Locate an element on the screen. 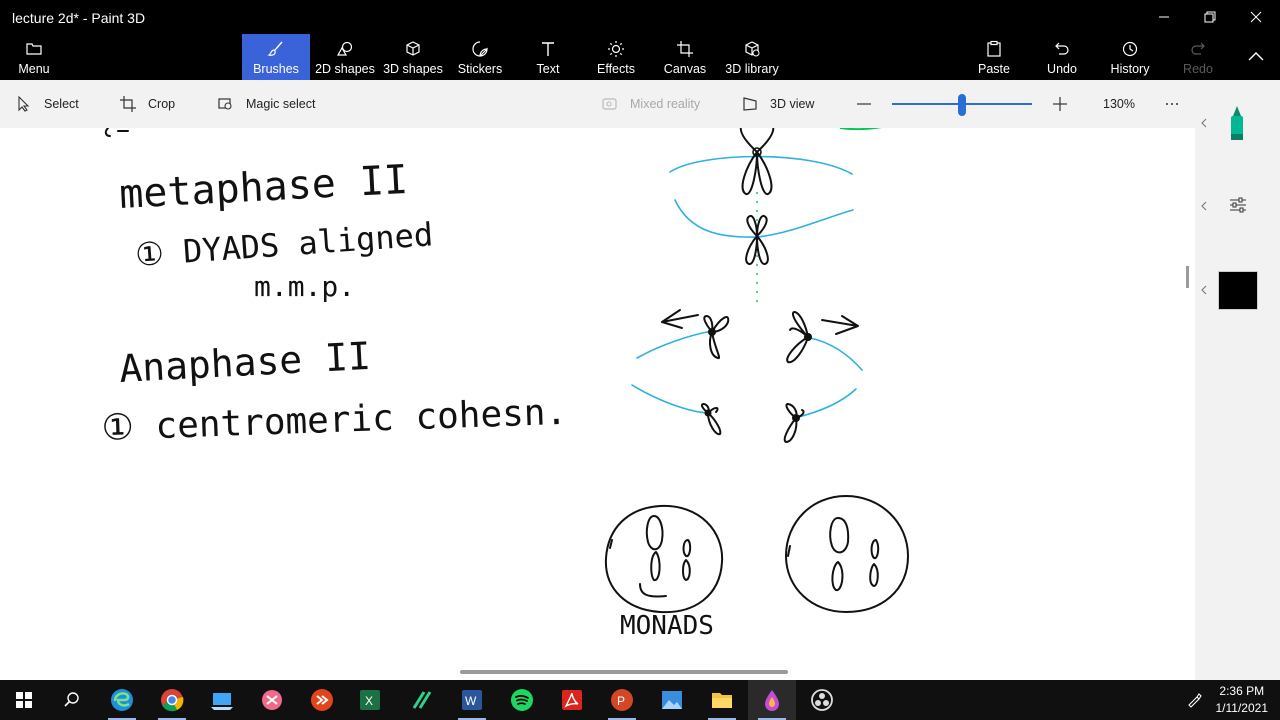 This screenshot has width=1280, height=720. svg-text: W is located at coordinates (471, 701).